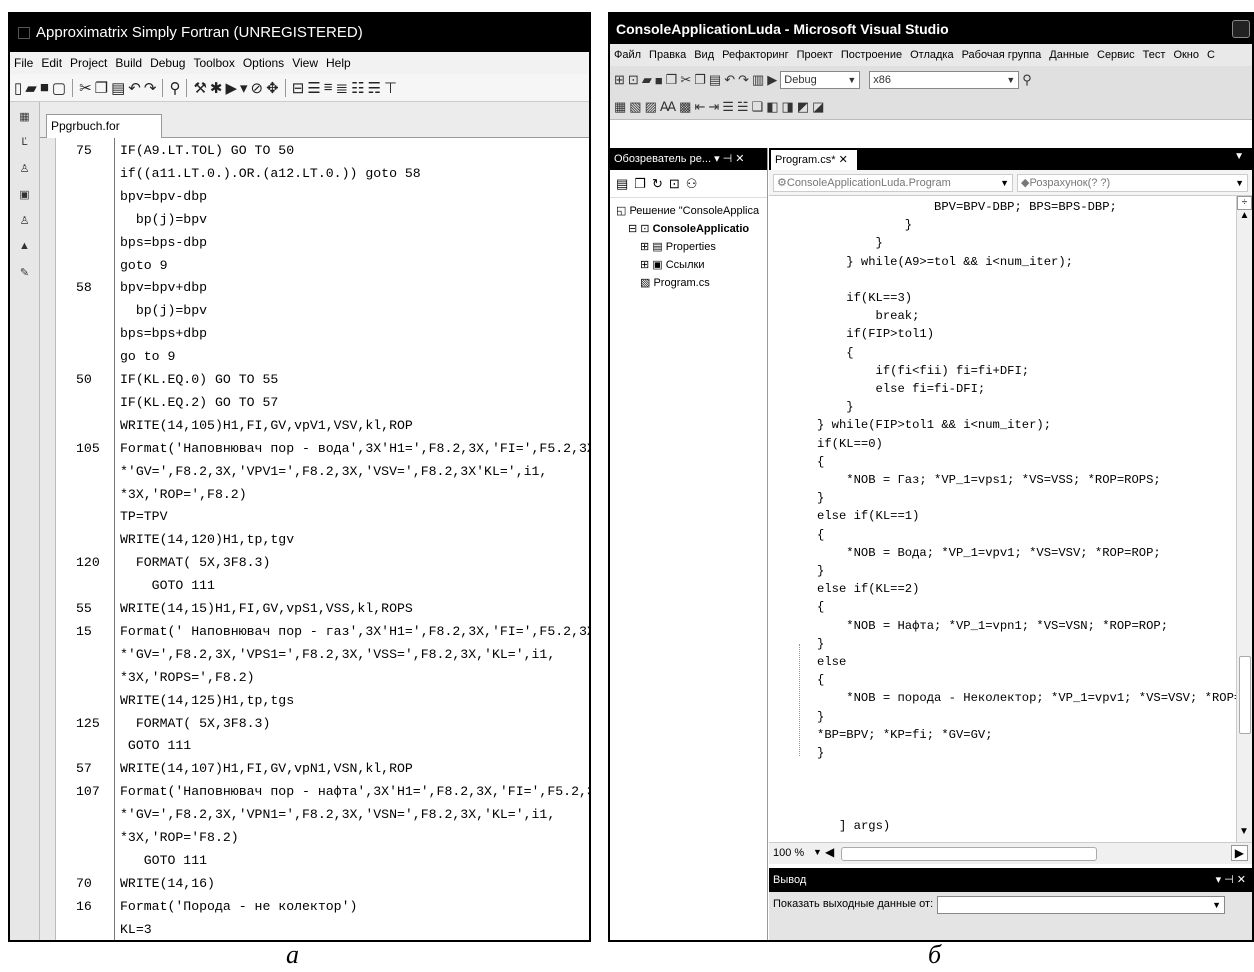 This screenshot has height=972, width=1254. I want to click on modules-icon: ▣, so click(24, 197).